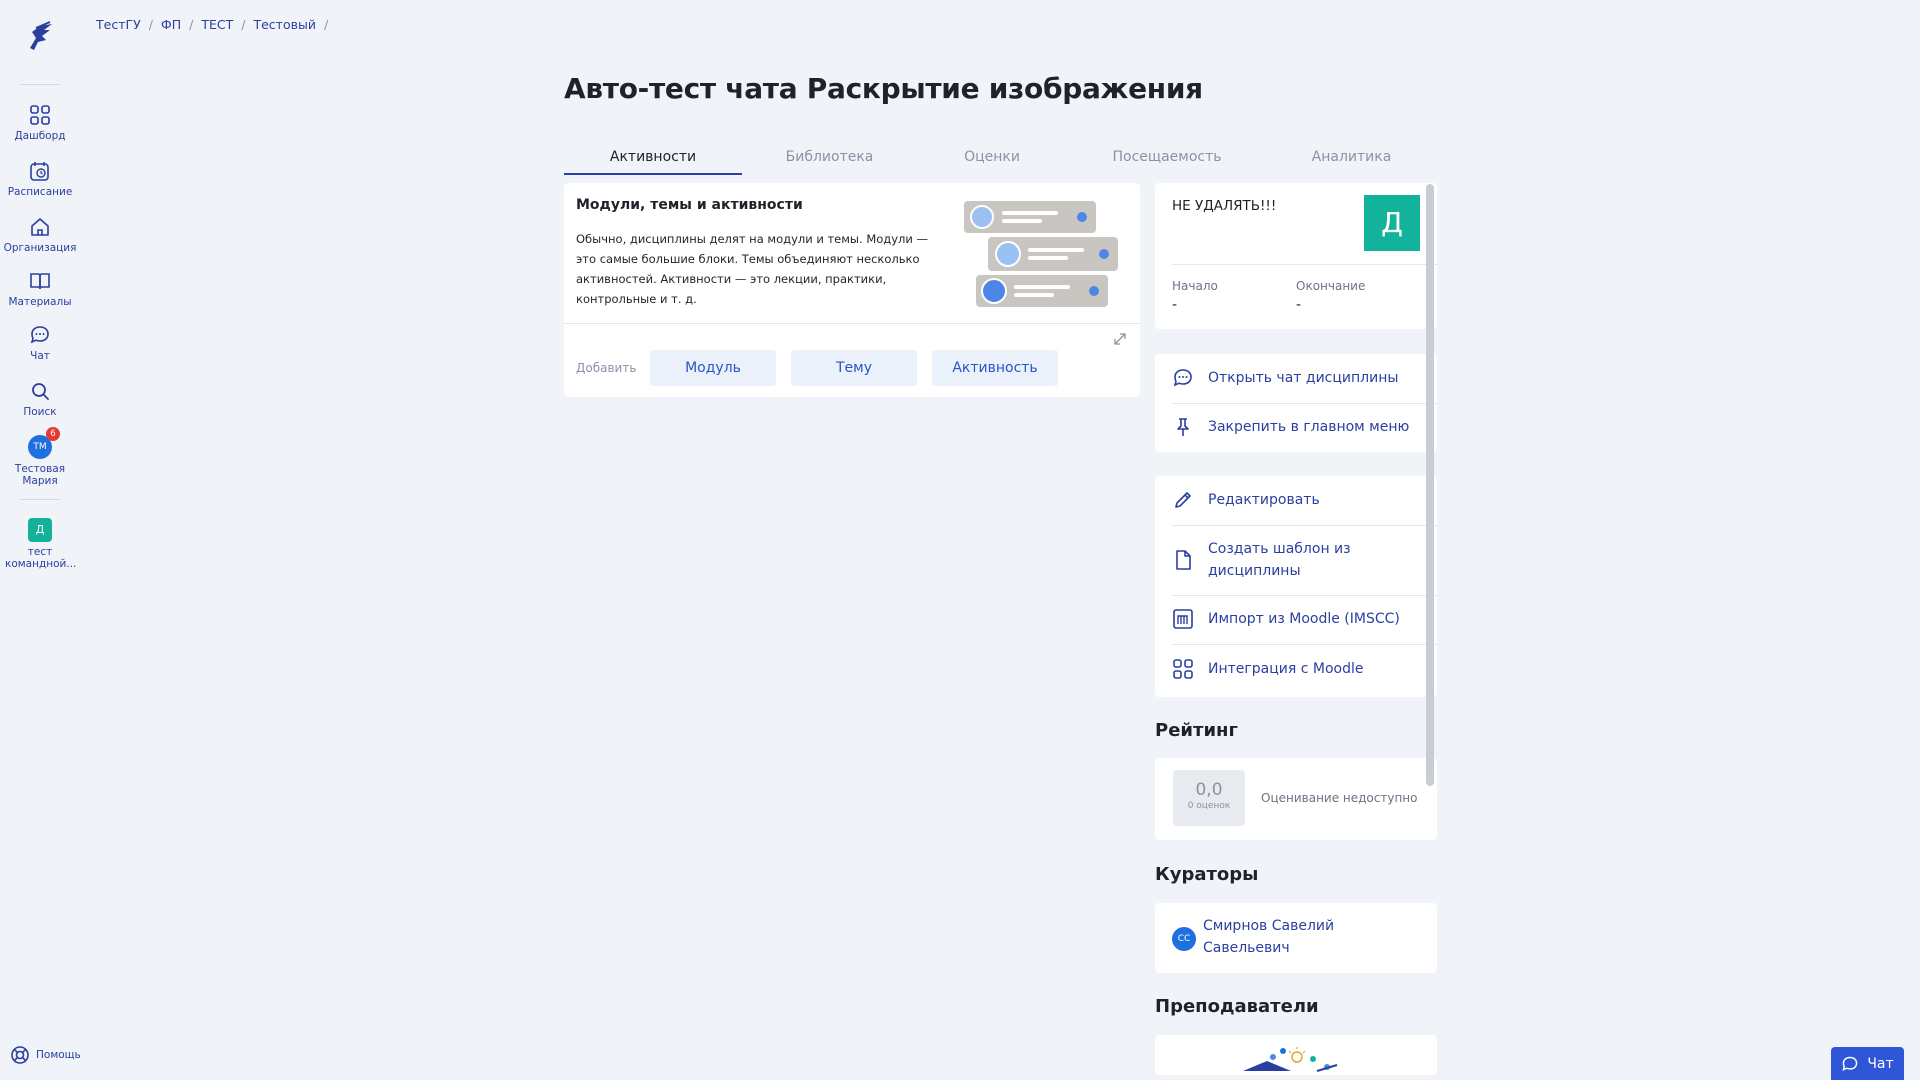 Image resolution: width=1920 pixels, height=1080 pixels. I want to click on import-moodle-action: Импорт из Moodle (IMSCC), so click(1304, 619).